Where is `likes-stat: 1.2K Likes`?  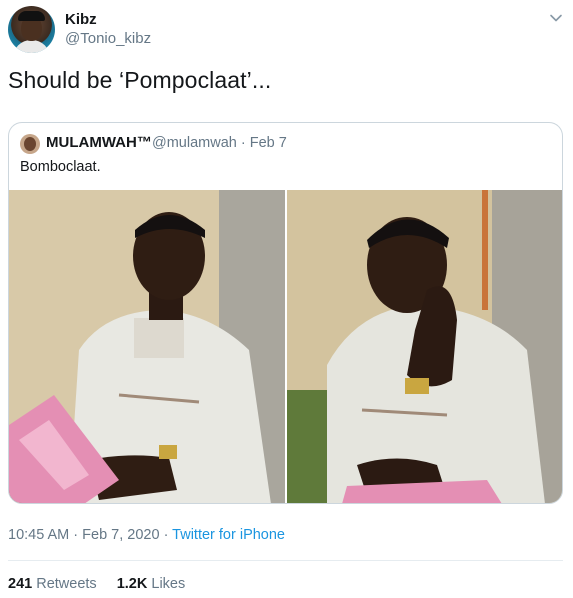 likes-stat: 1.2K Likes is located at coordinates (151, 584).